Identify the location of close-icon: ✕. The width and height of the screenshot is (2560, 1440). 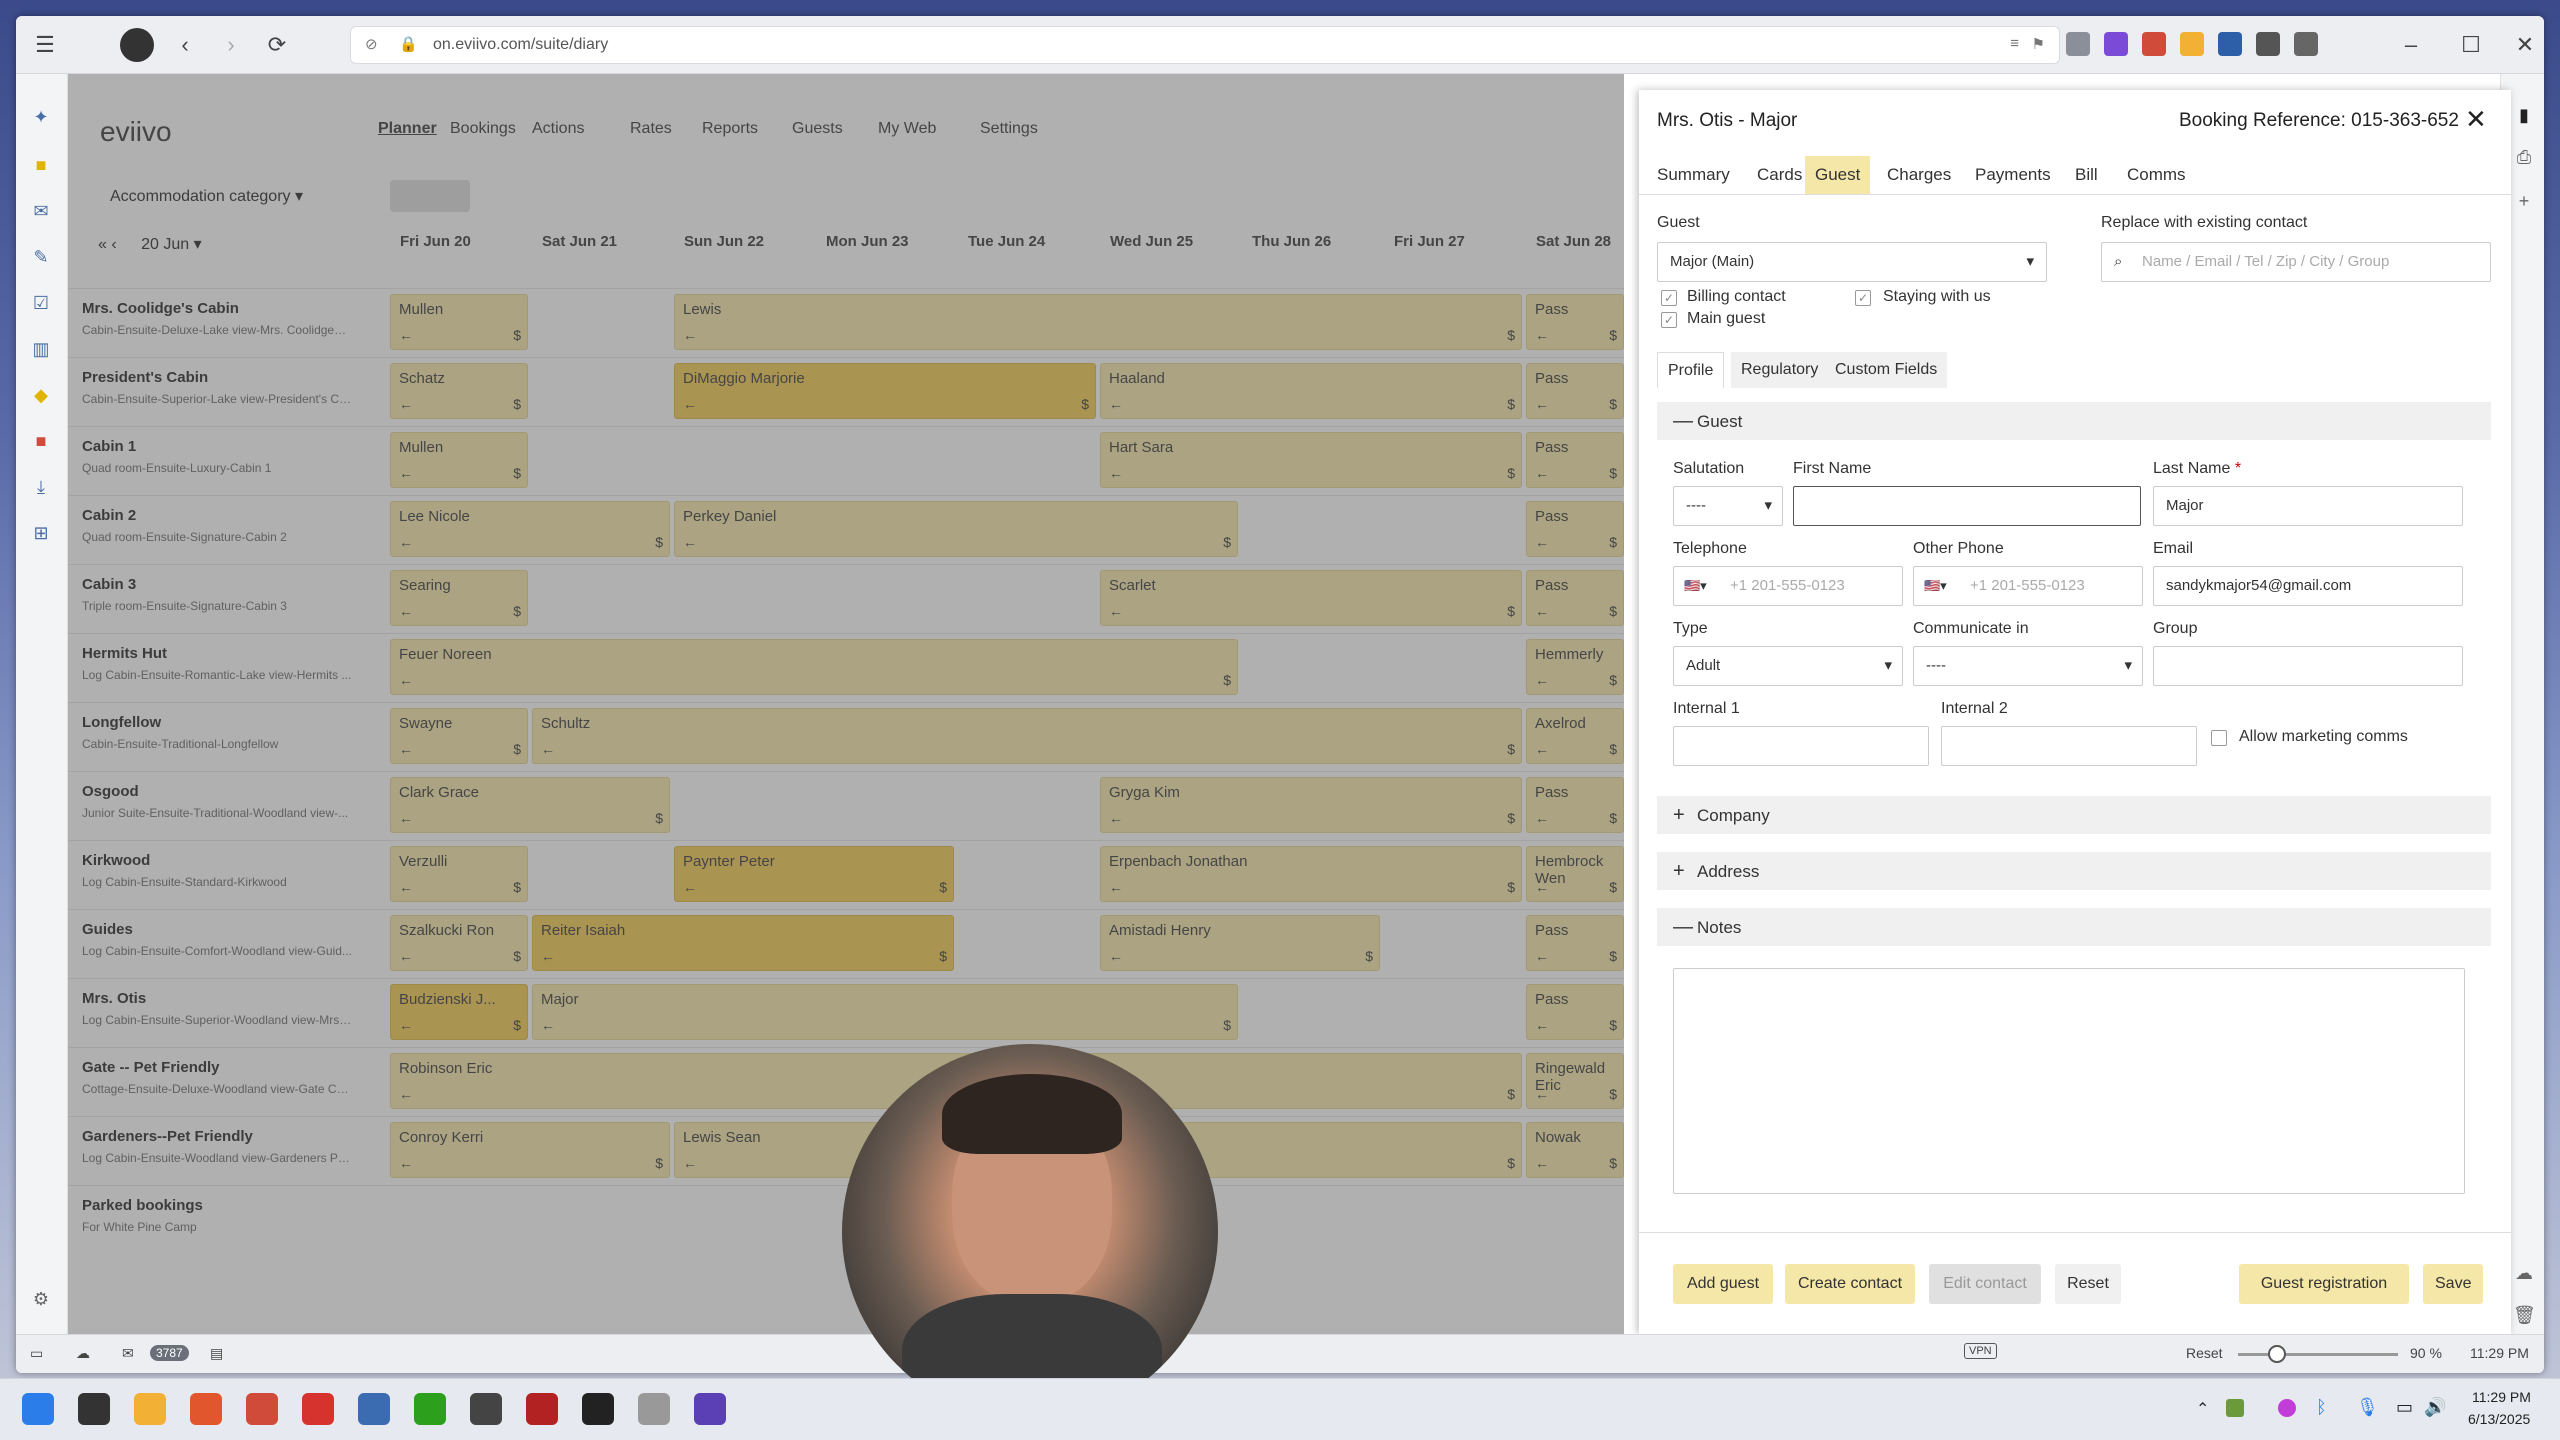
(2476, 119).